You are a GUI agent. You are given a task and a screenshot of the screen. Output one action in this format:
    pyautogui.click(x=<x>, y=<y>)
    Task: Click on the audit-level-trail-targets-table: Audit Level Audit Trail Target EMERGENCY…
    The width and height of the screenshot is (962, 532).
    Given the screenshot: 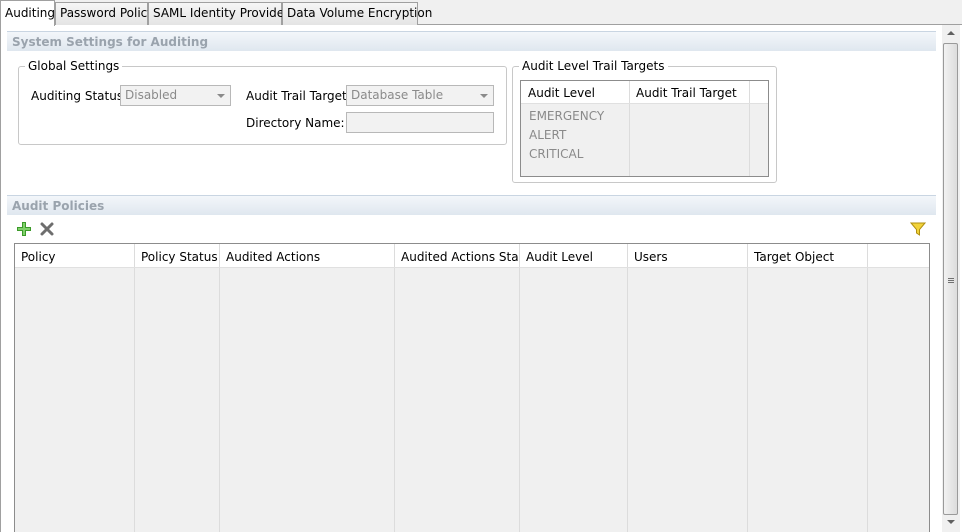 What is the action you would take?
    pyautogui.click(x=644, y=128)
    